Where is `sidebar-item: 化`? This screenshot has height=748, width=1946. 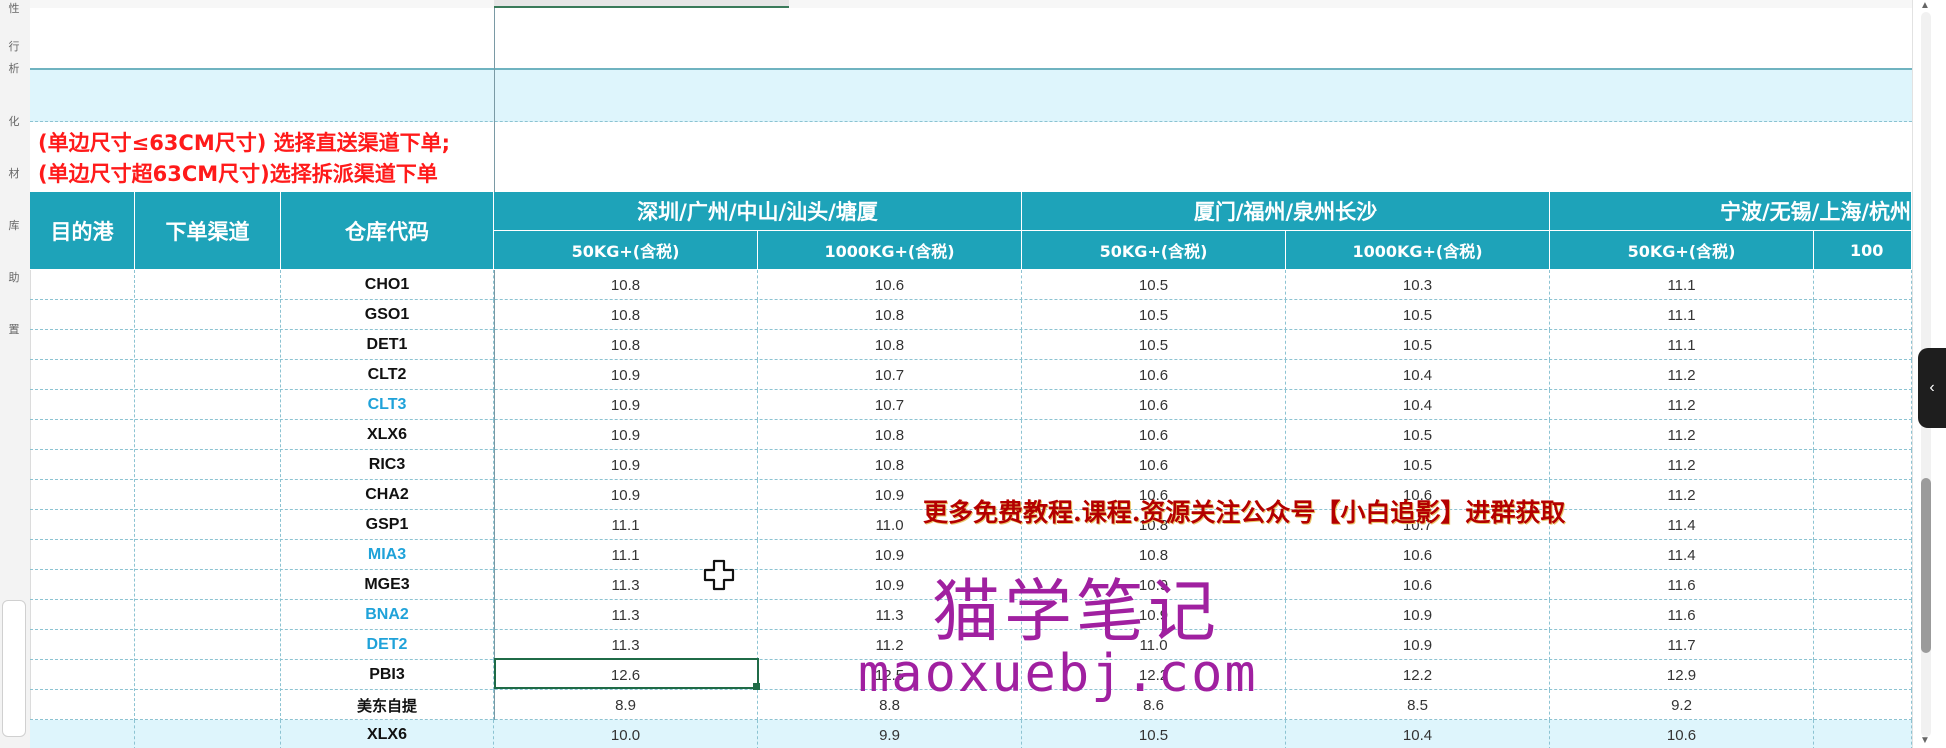
sidebar-item: 化 is located at coordinates (14, 121).